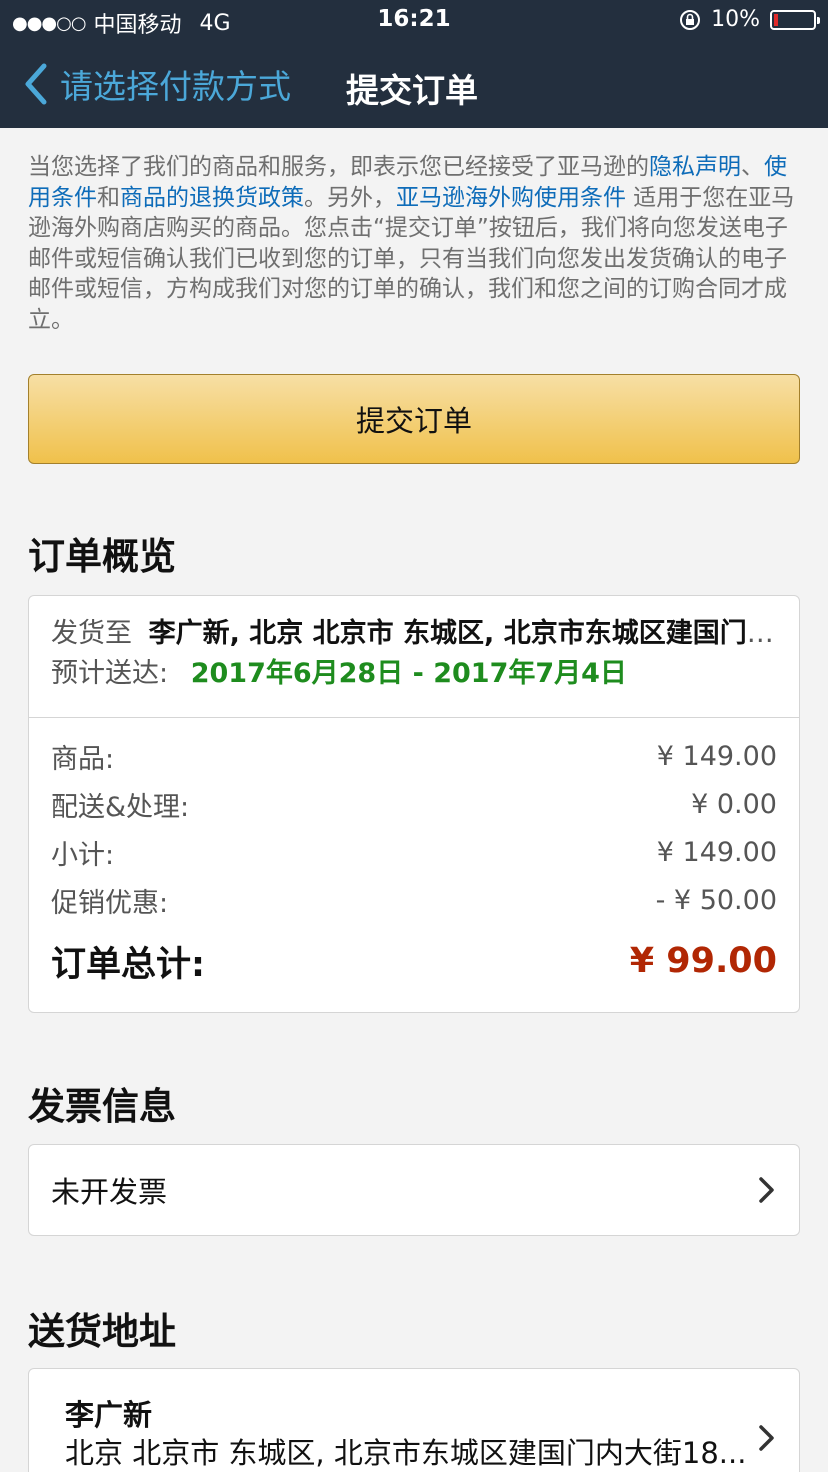 This screenshot has height=1472, width=828. What do you see at coordinates (350, 197) in the screenshot?
I see `legal-text: 。另外，` at bounding box center [350, 197].